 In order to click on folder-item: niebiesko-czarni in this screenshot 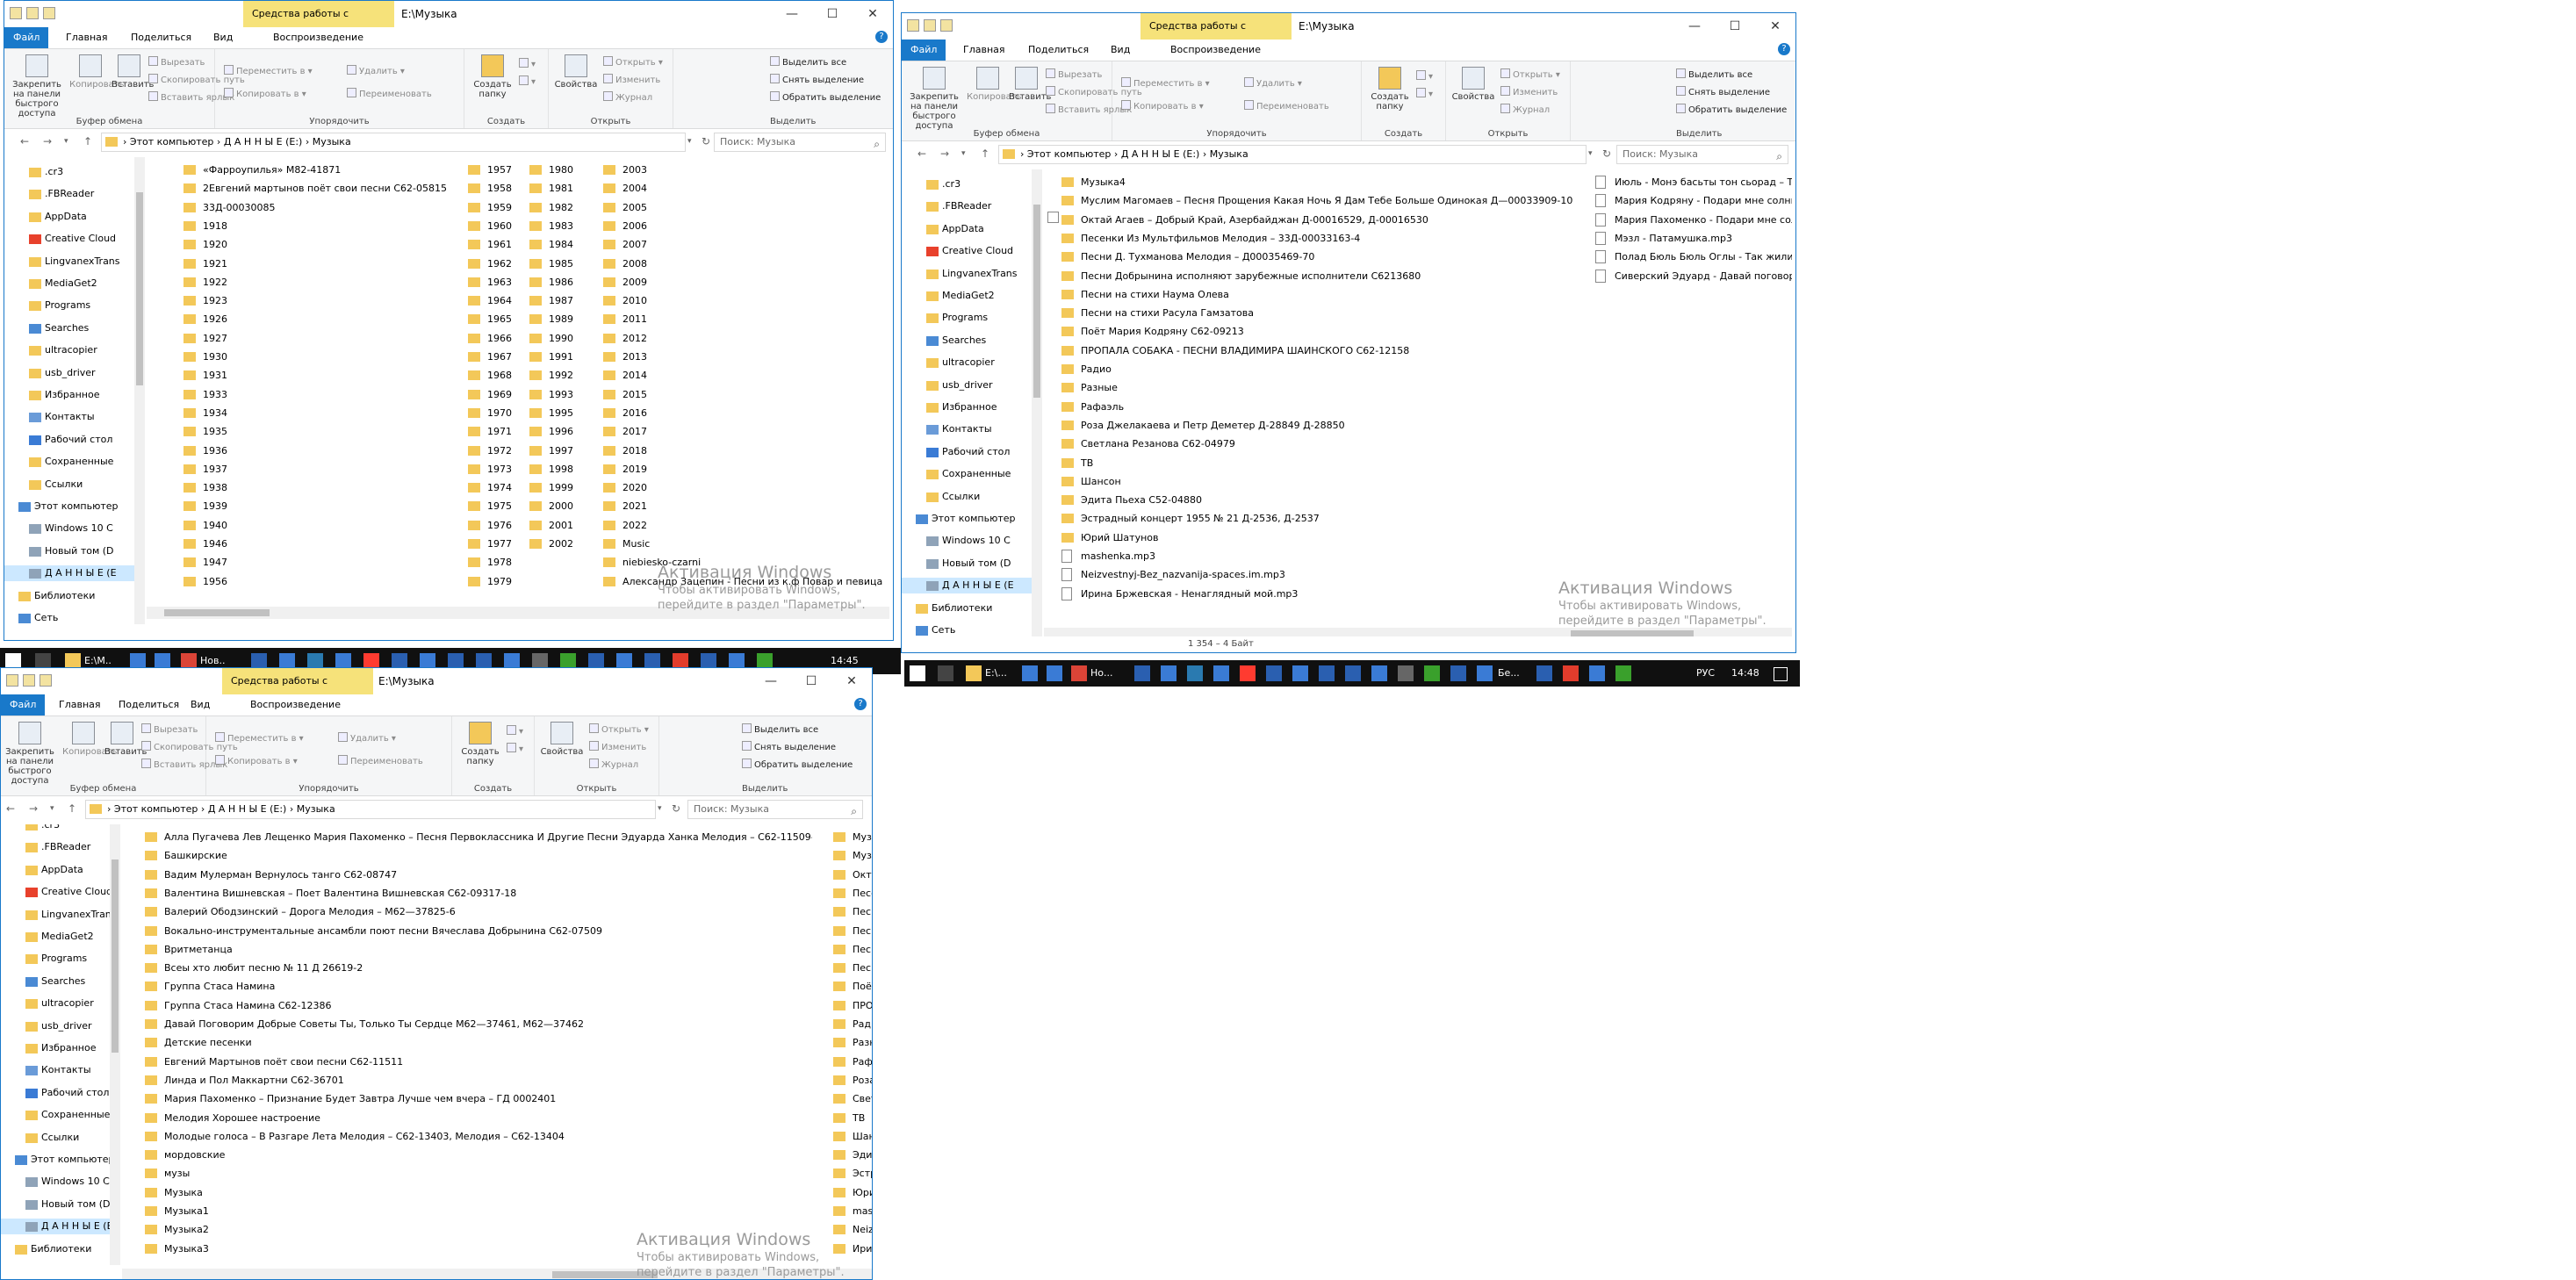, I will do `click(743, 562)`.